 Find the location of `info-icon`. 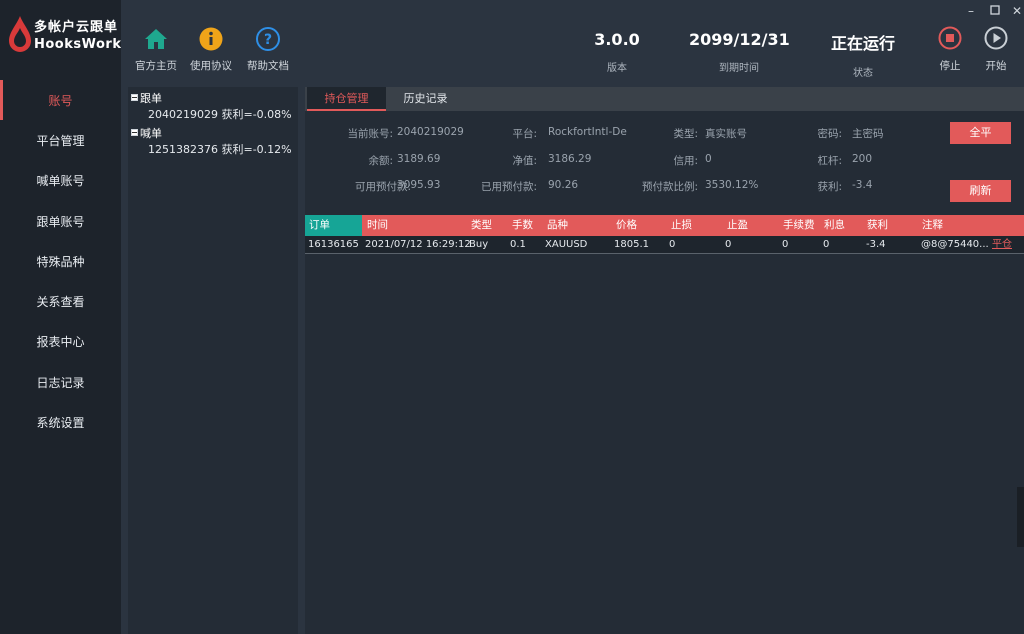

info-icon is located at coordinates (211, 39).